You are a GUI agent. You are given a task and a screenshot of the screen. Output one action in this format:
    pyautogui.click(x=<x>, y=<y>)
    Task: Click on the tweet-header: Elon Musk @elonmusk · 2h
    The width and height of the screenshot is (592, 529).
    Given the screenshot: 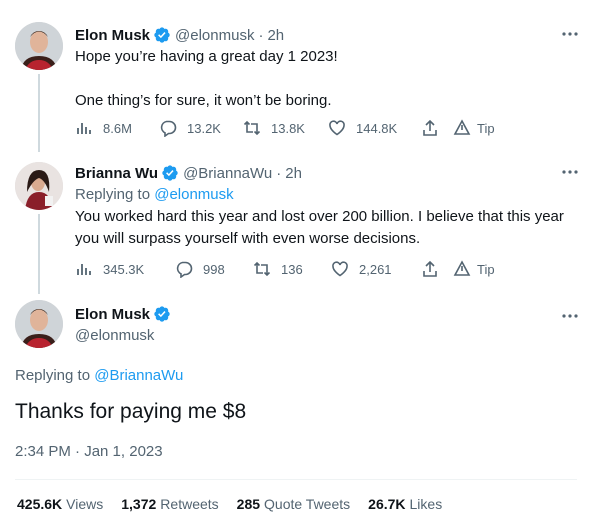 What is the action you would take?
    pyautogui.click(x=179, y=35)
    